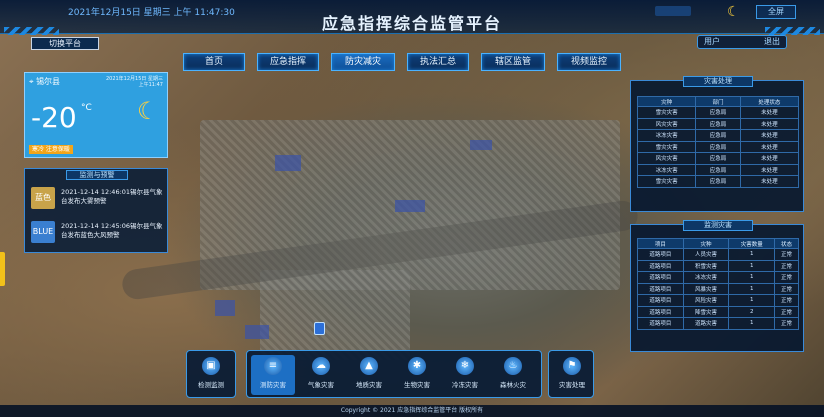  I want to click on table-header-row: 项目 灾种 灾害数量 状态, so click(718, 243).